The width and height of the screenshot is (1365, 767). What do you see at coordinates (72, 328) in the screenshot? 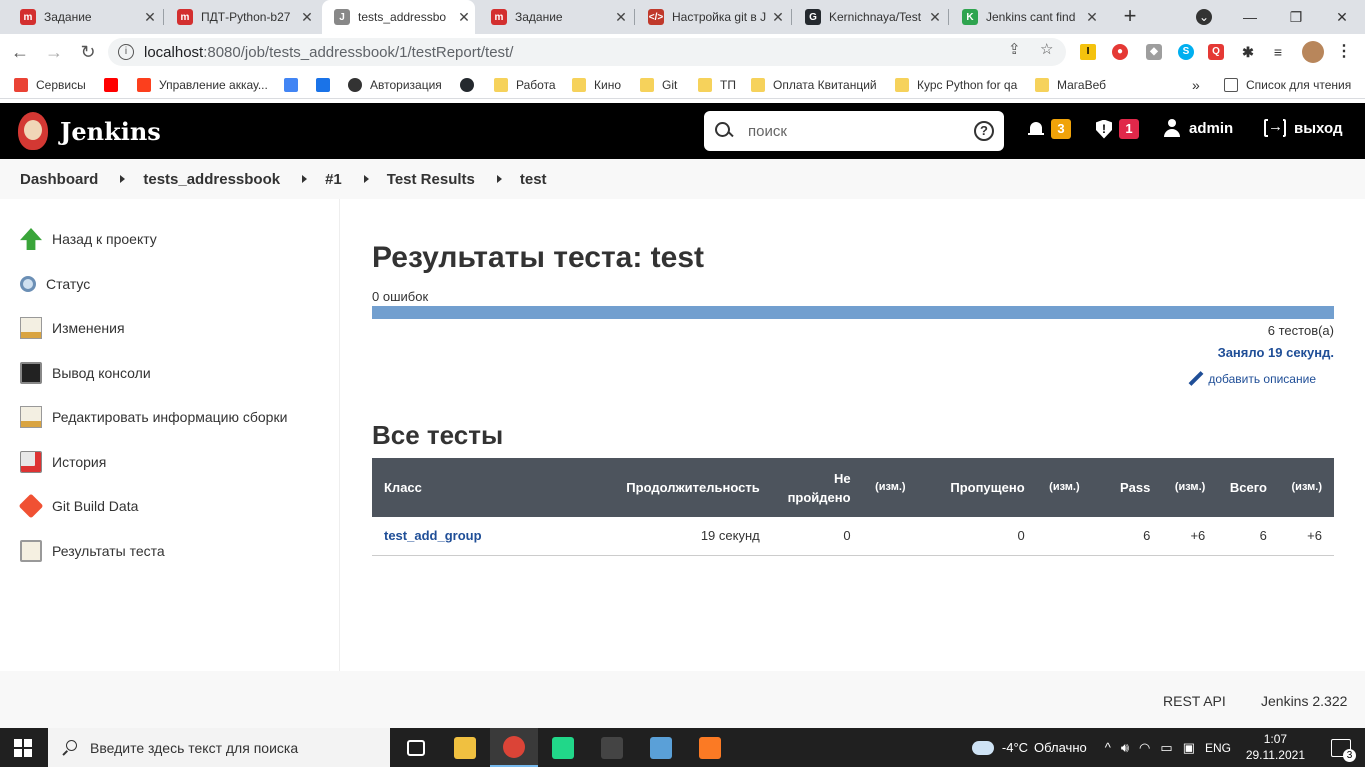
I see `side-task-3: Изменения` at bounding box center [72, 328].